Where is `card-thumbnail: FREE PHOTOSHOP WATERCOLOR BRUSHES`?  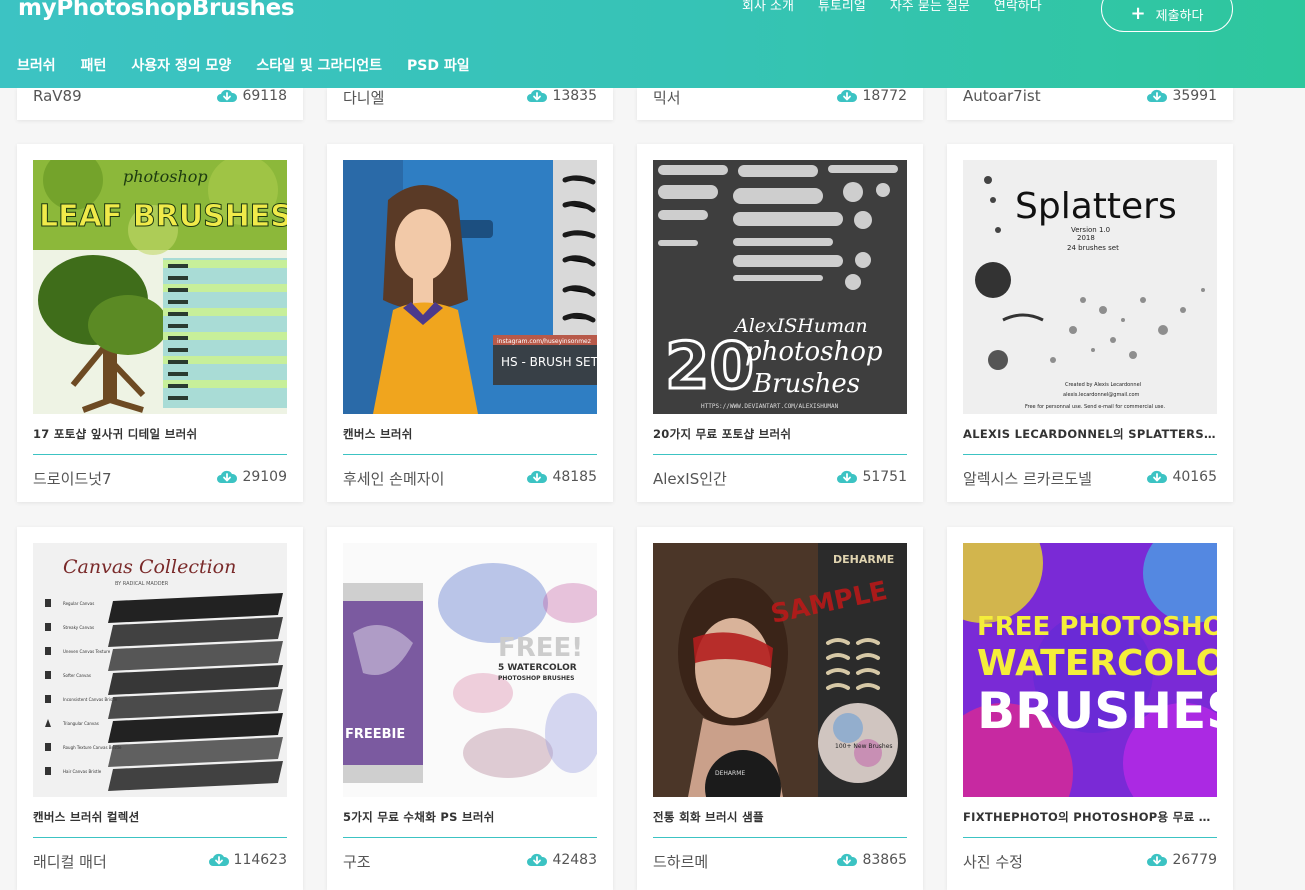
card-thumbnail: FREE PHOTOSHOP WATERCOLOR BRUSHES is located at coordinates (1090, 670).